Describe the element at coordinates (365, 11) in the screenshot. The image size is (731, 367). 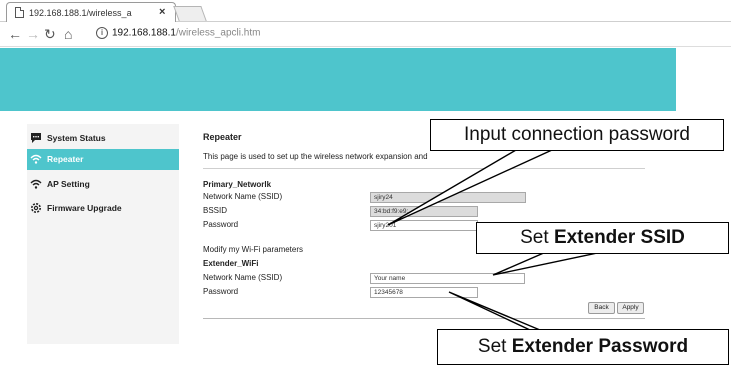
I see `browser-tab-bar: 192.168.188.1/wireless_a ×` at that location.